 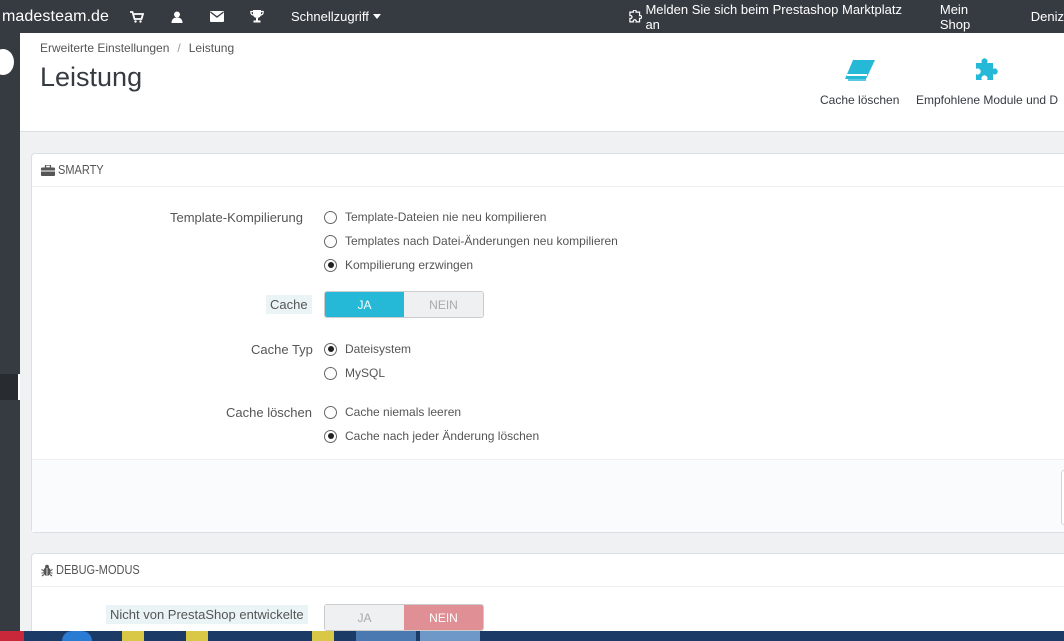 What do you see at coordinates (365, 373) in the screenshot?
I see `cache-mysql-label: MySQL` at bounding box center [365, 373].